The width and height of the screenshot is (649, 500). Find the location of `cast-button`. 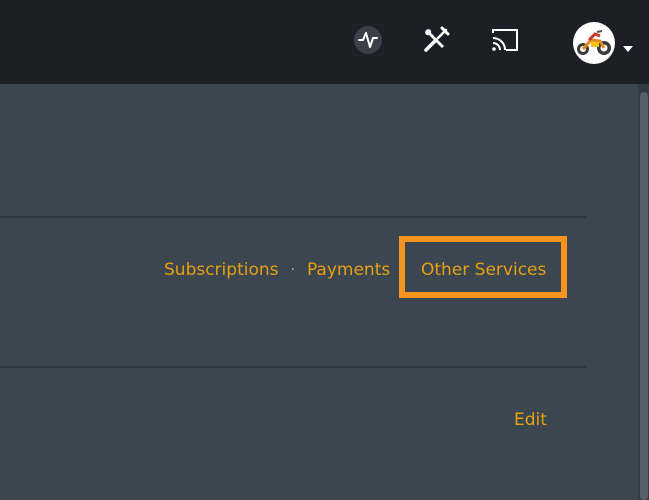

cast-button is located at coordinates (505, 42).